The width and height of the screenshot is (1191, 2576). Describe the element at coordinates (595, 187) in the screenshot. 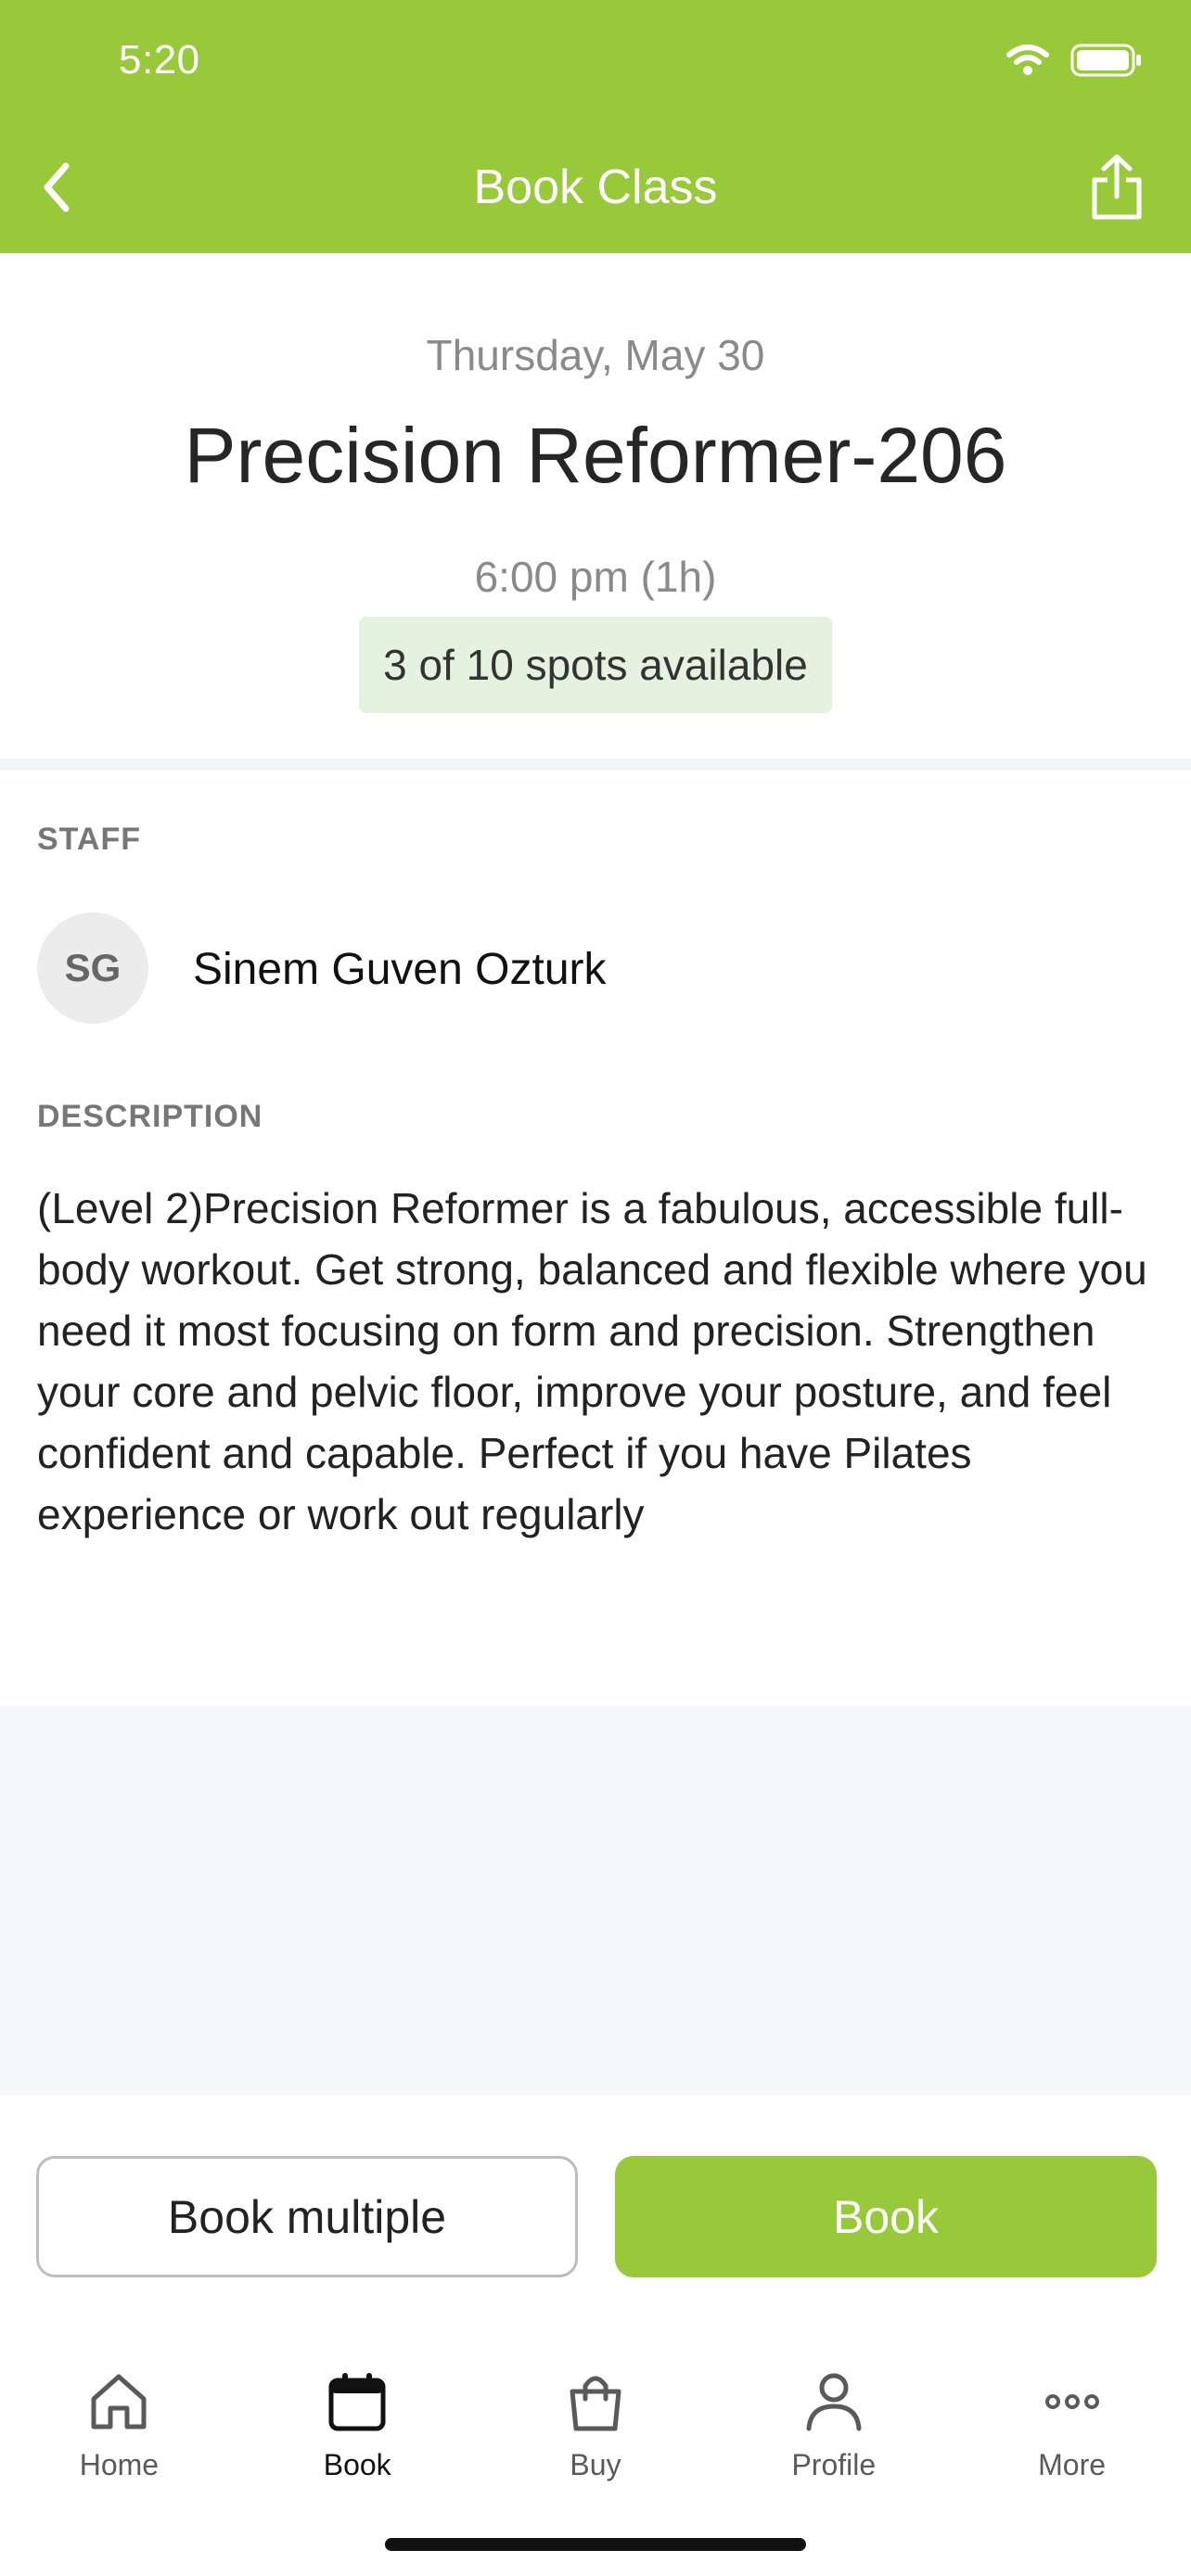

I see `page-title: Book Class` at that location.